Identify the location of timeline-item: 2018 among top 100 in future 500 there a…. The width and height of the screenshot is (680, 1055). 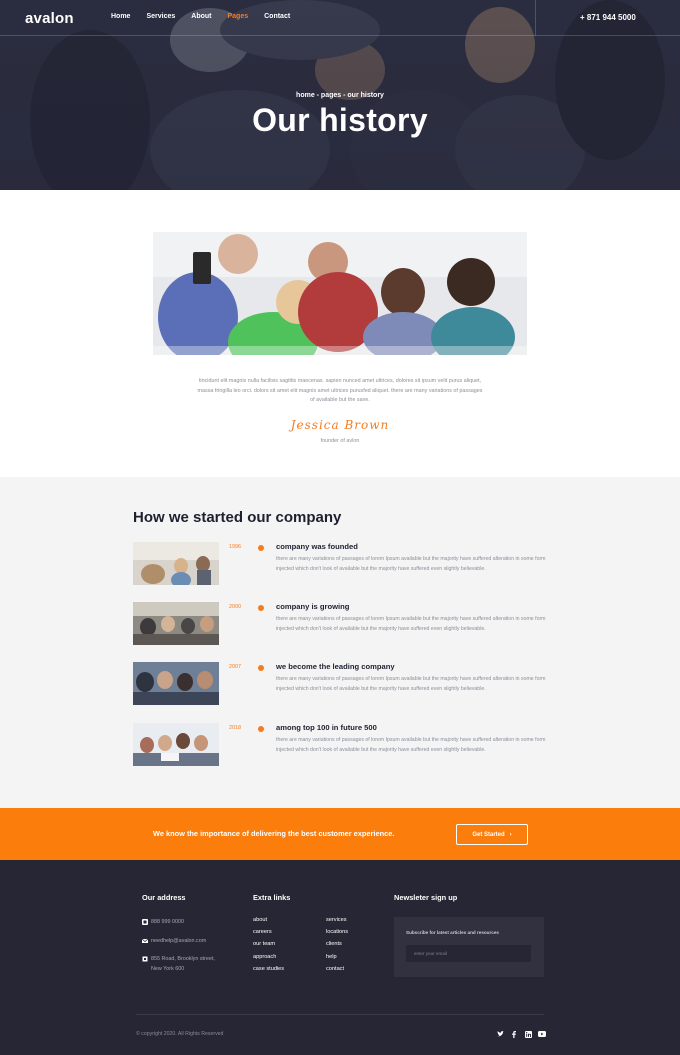
(343, 745).